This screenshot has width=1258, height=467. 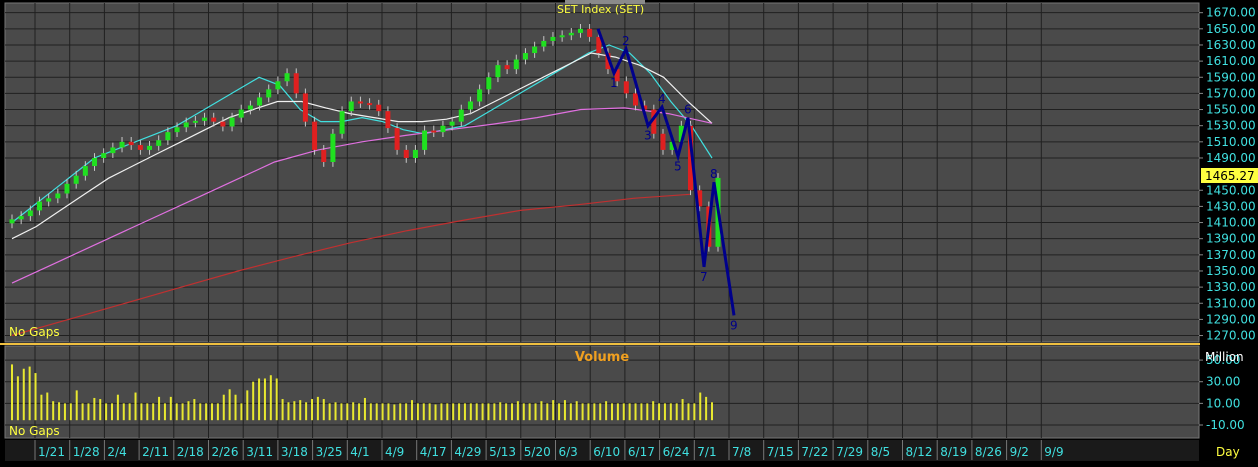 What do you see at coordinates (1231, 158) in the screenshot?
I see `price-tick-label: 1490.00` at bounding box center [1231, 158].